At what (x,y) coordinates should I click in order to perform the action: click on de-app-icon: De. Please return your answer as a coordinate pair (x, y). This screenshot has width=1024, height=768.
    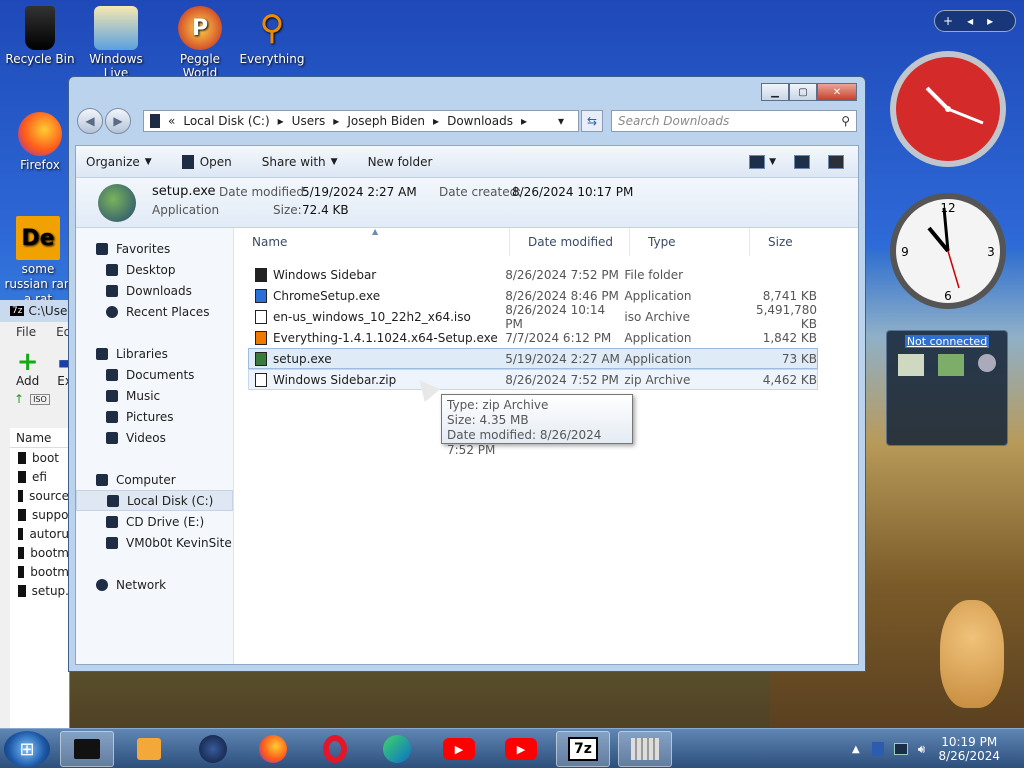
    Looking at the image, I should click on (38, 238).